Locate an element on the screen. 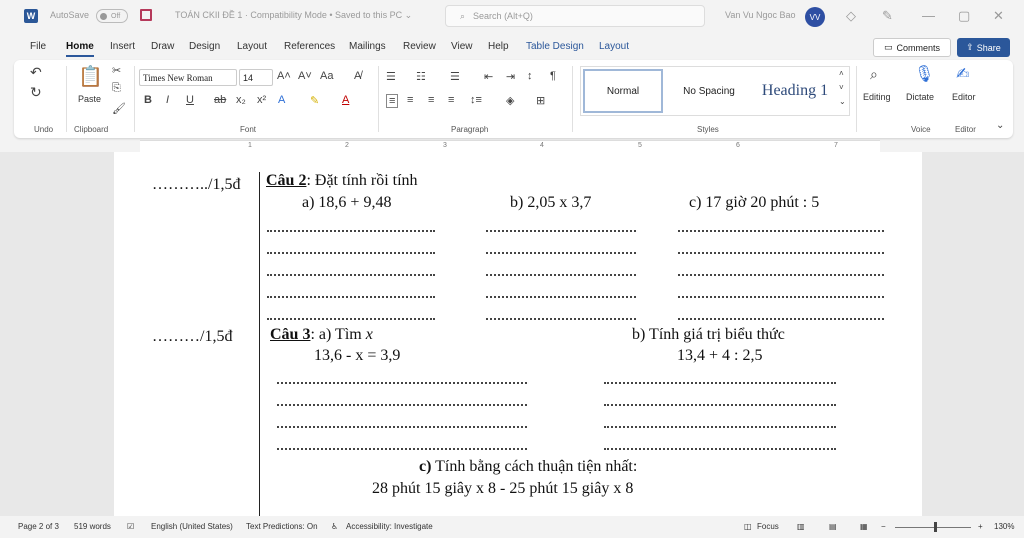 This screenshot has height=538, width=1024. search-input: ⌕ Search (Alt+Q) is located at coordinates (575, 16).